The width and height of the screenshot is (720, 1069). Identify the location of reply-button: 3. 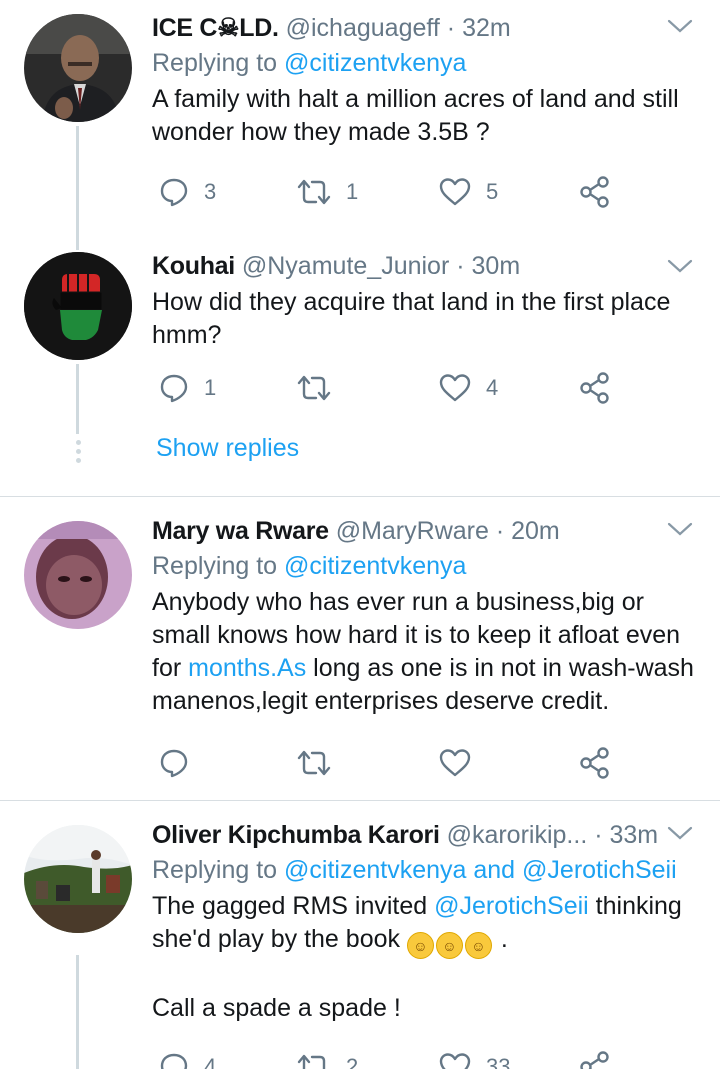
(187, 192).